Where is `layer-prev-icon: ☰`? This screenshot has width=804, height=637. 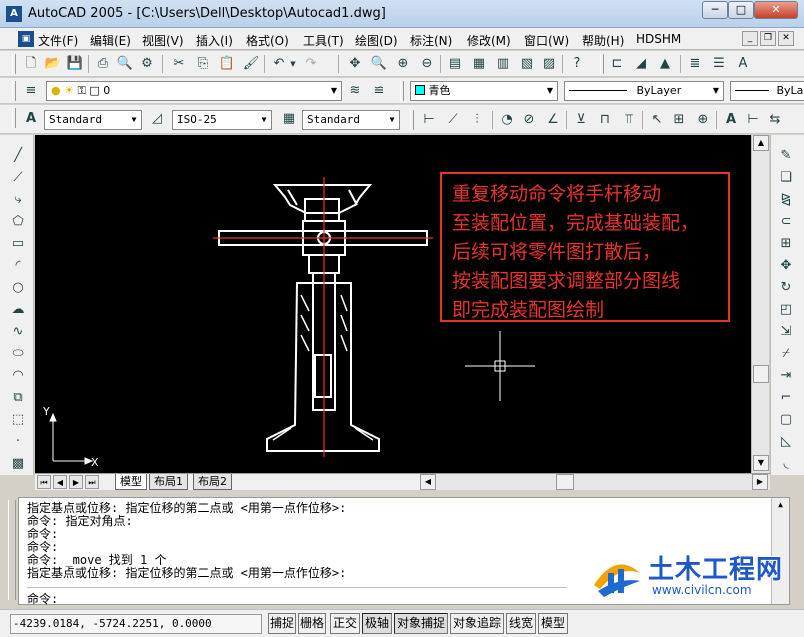
layer-prev-icon: ☰ is located at coordinates (719, 64).